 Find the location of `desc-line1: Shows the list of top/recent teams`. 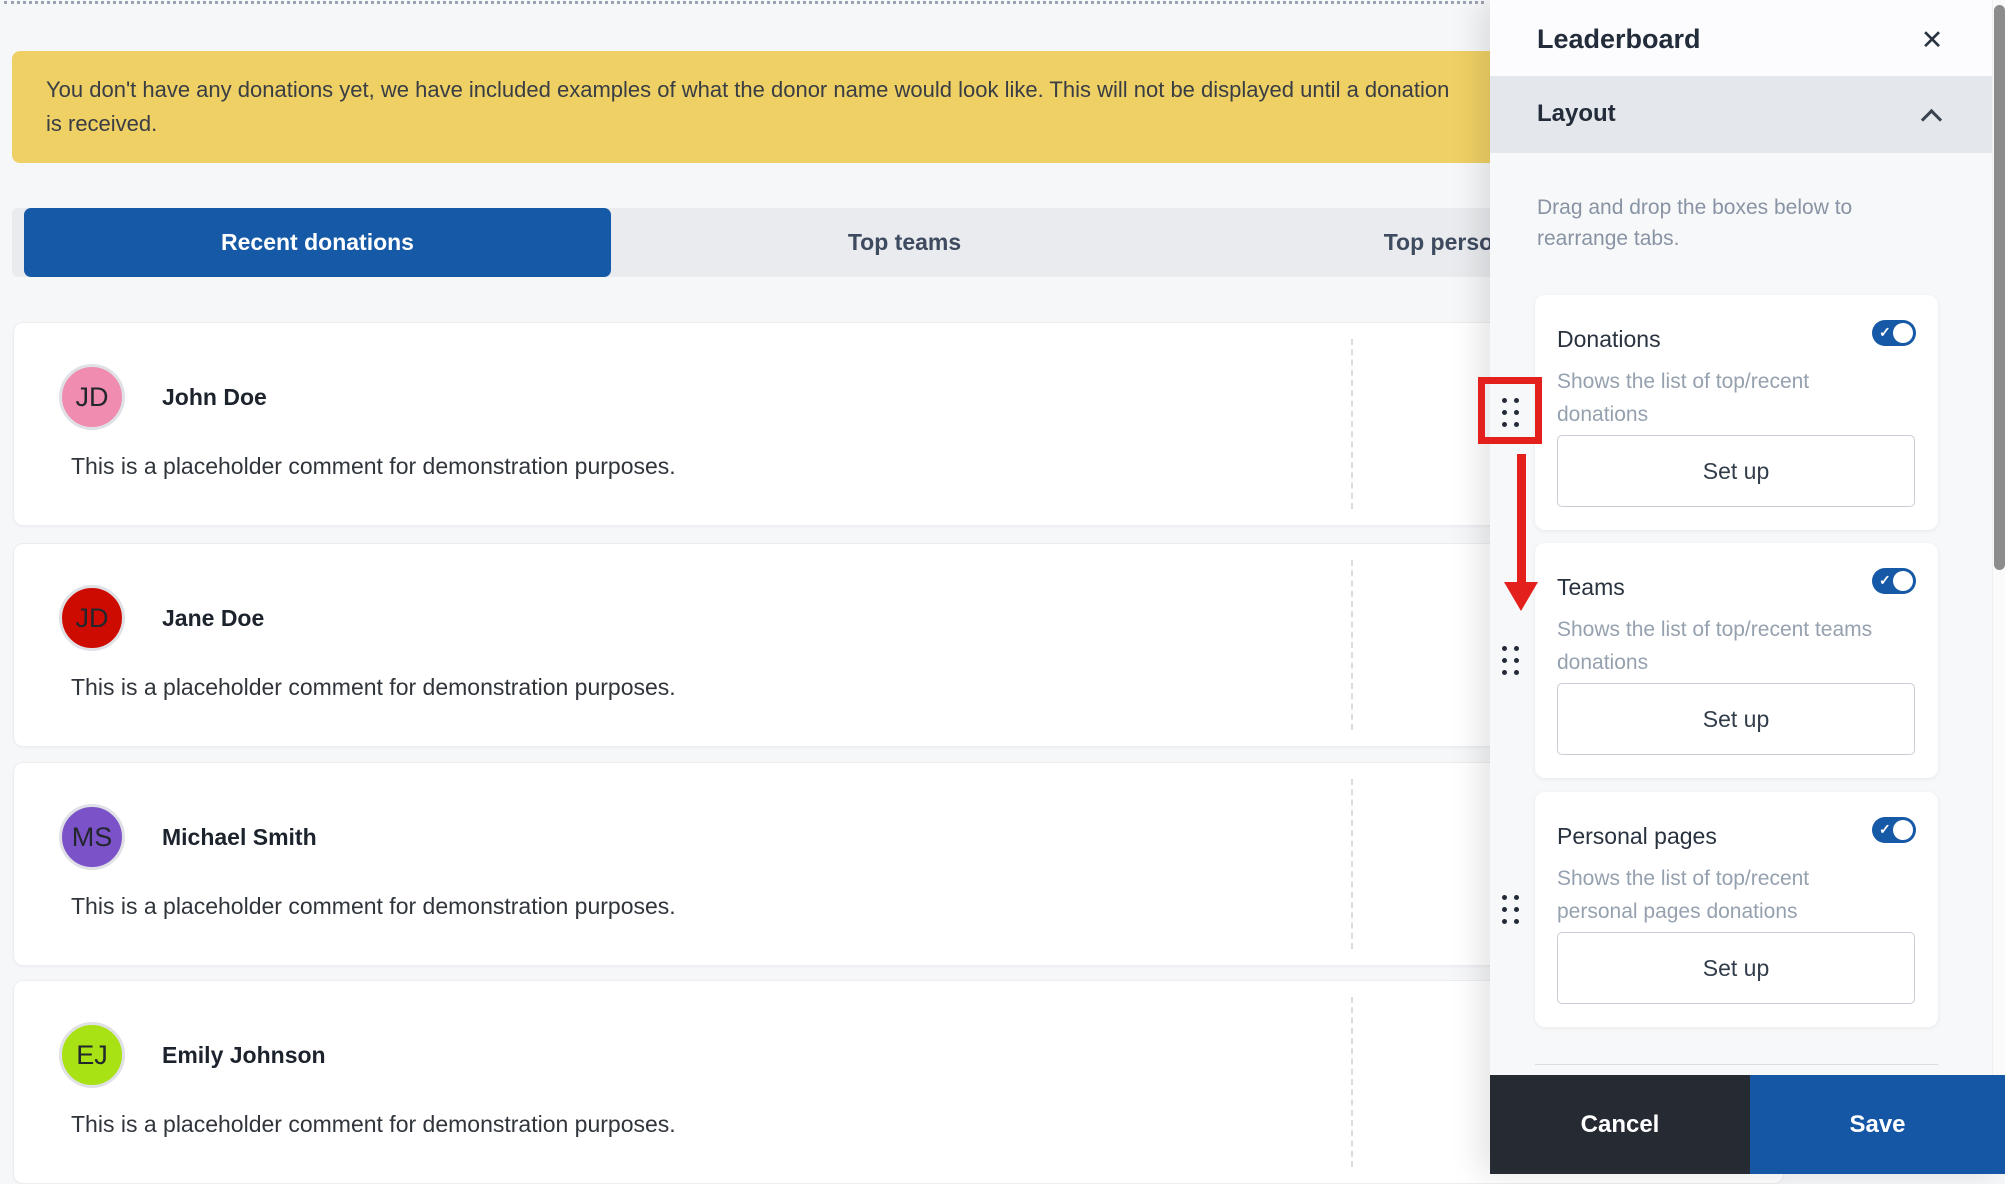

desc-line1: Shows the list of top/recent teams is located at coordinates (1715, 629).